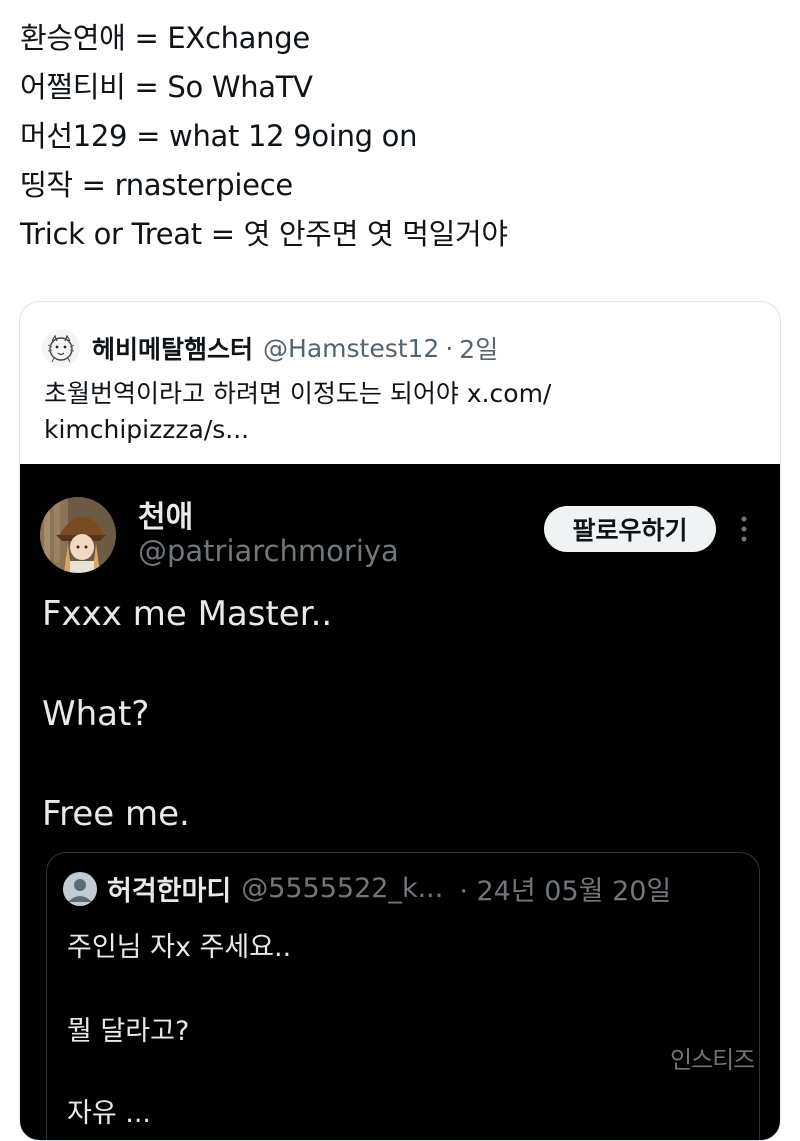 The height and width of the screenshot is (1141, 800). What do you see at coordinates (179, 947) in the screenshot?
I see `inner-post-line: 주인님 자x 주세요..` at bounding box center [179, 947].